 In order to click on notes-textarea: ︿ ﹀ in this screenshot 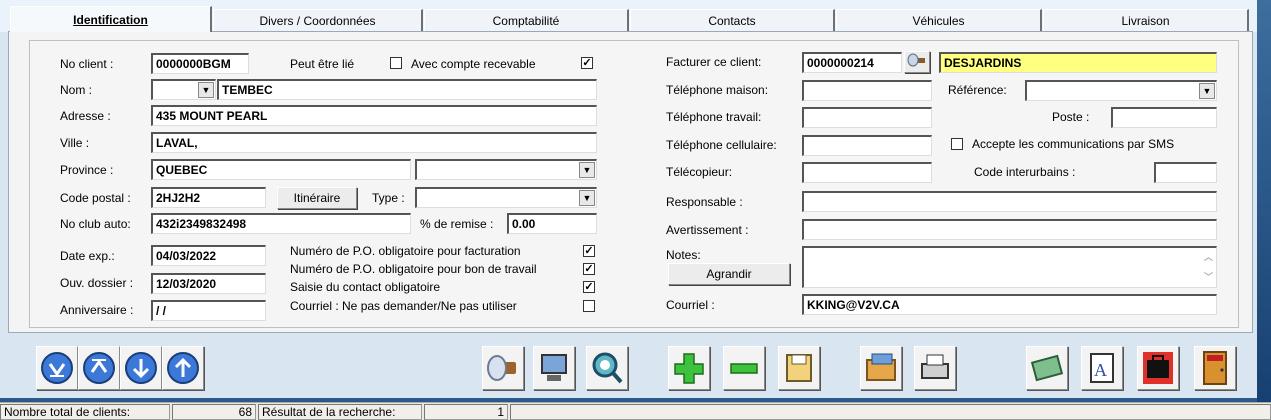, I will do `click(1009, 267)`.